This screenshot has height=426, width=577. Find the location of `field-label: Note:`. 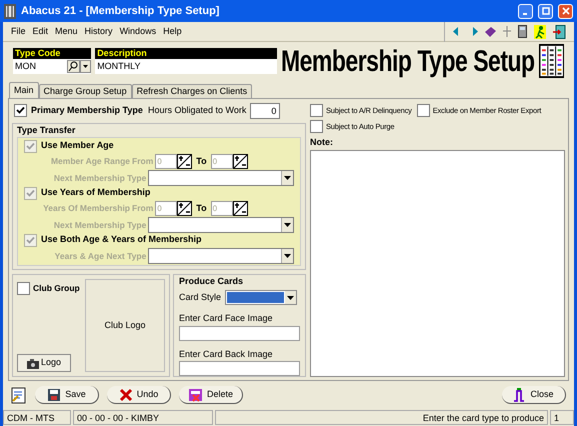

field-label: Note: is located at coordinates (322, 142).